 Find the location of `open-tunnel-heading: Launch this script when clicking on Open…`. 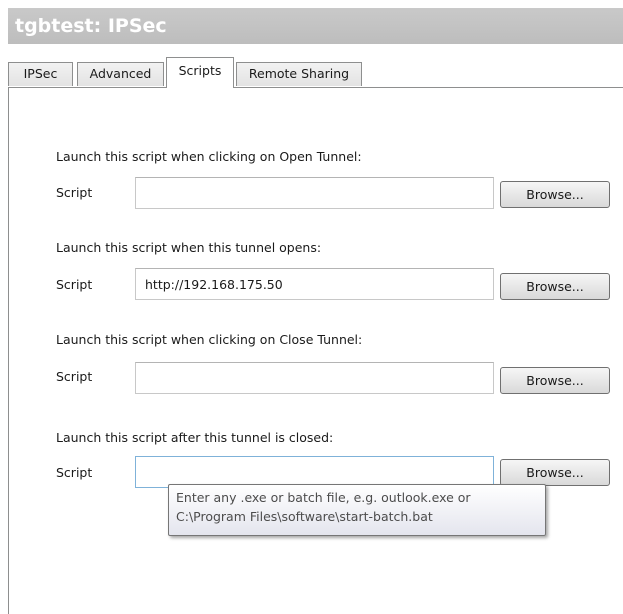

open-tunnel-heading: Launch this script when clicking on Open… is located at coordinates (209, 156).